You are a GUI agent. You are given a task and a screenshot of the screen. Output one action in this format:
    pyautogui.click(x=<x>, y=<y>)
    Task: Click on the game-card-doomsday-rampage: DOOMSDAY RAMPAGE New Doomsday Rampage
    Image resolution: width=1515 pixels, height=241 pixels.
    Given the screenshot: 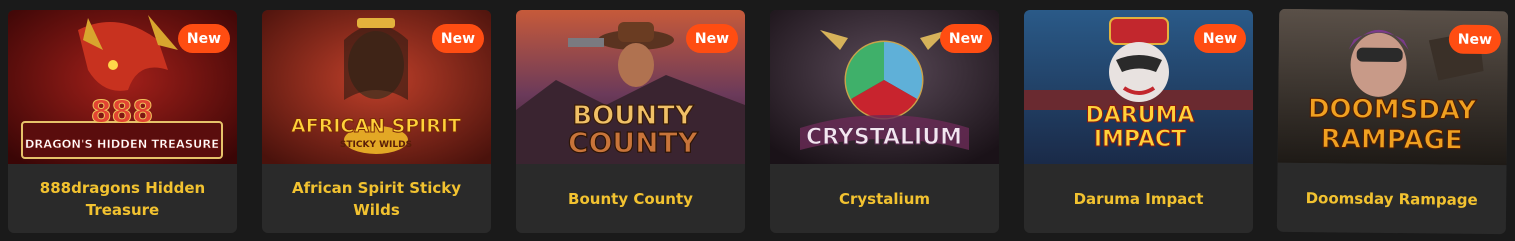 What is the action you would take?
    pyautogui.click(x=1392, y=121)
    